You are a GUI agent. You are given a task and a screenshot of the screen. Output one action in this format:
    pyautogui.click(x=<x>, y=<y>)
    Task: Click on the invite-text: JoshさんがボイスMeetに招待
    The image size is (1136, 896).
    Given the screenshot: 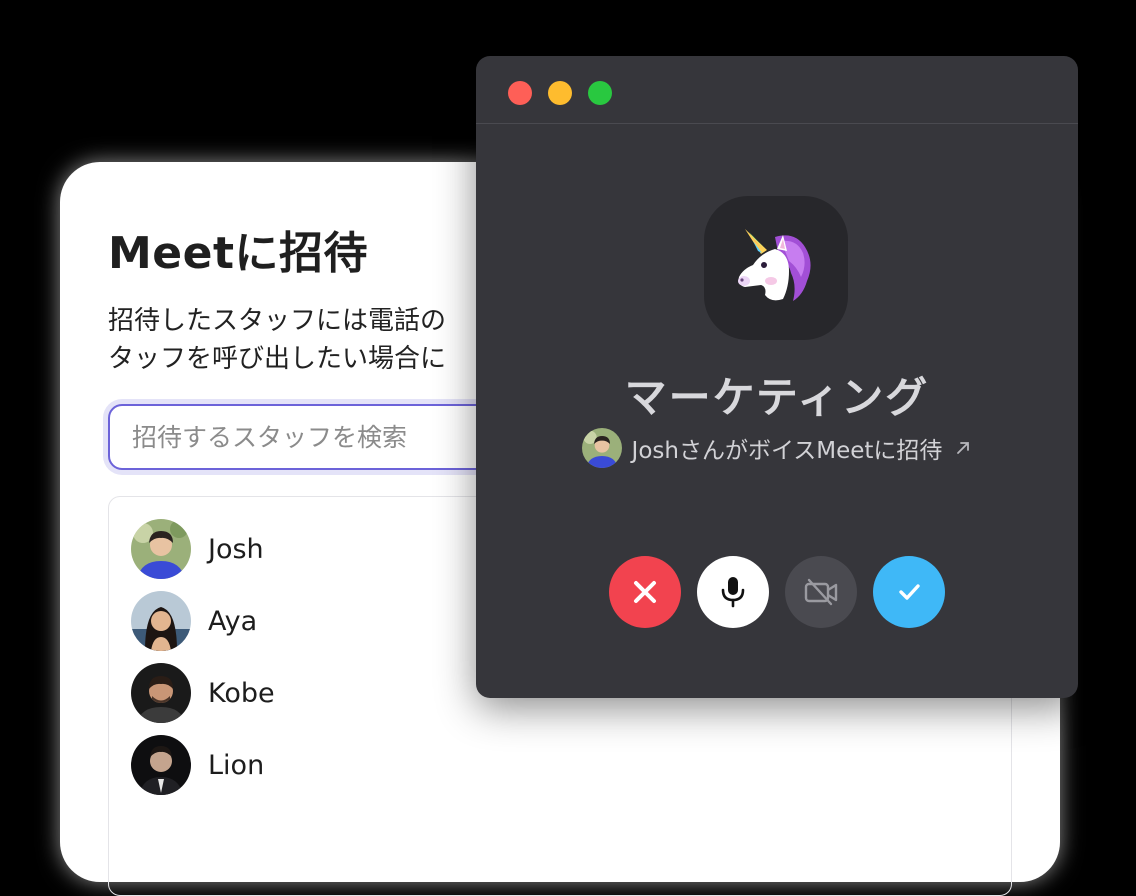 What is the action you would take?
    pyautogui.click(x=787, y=451)
    